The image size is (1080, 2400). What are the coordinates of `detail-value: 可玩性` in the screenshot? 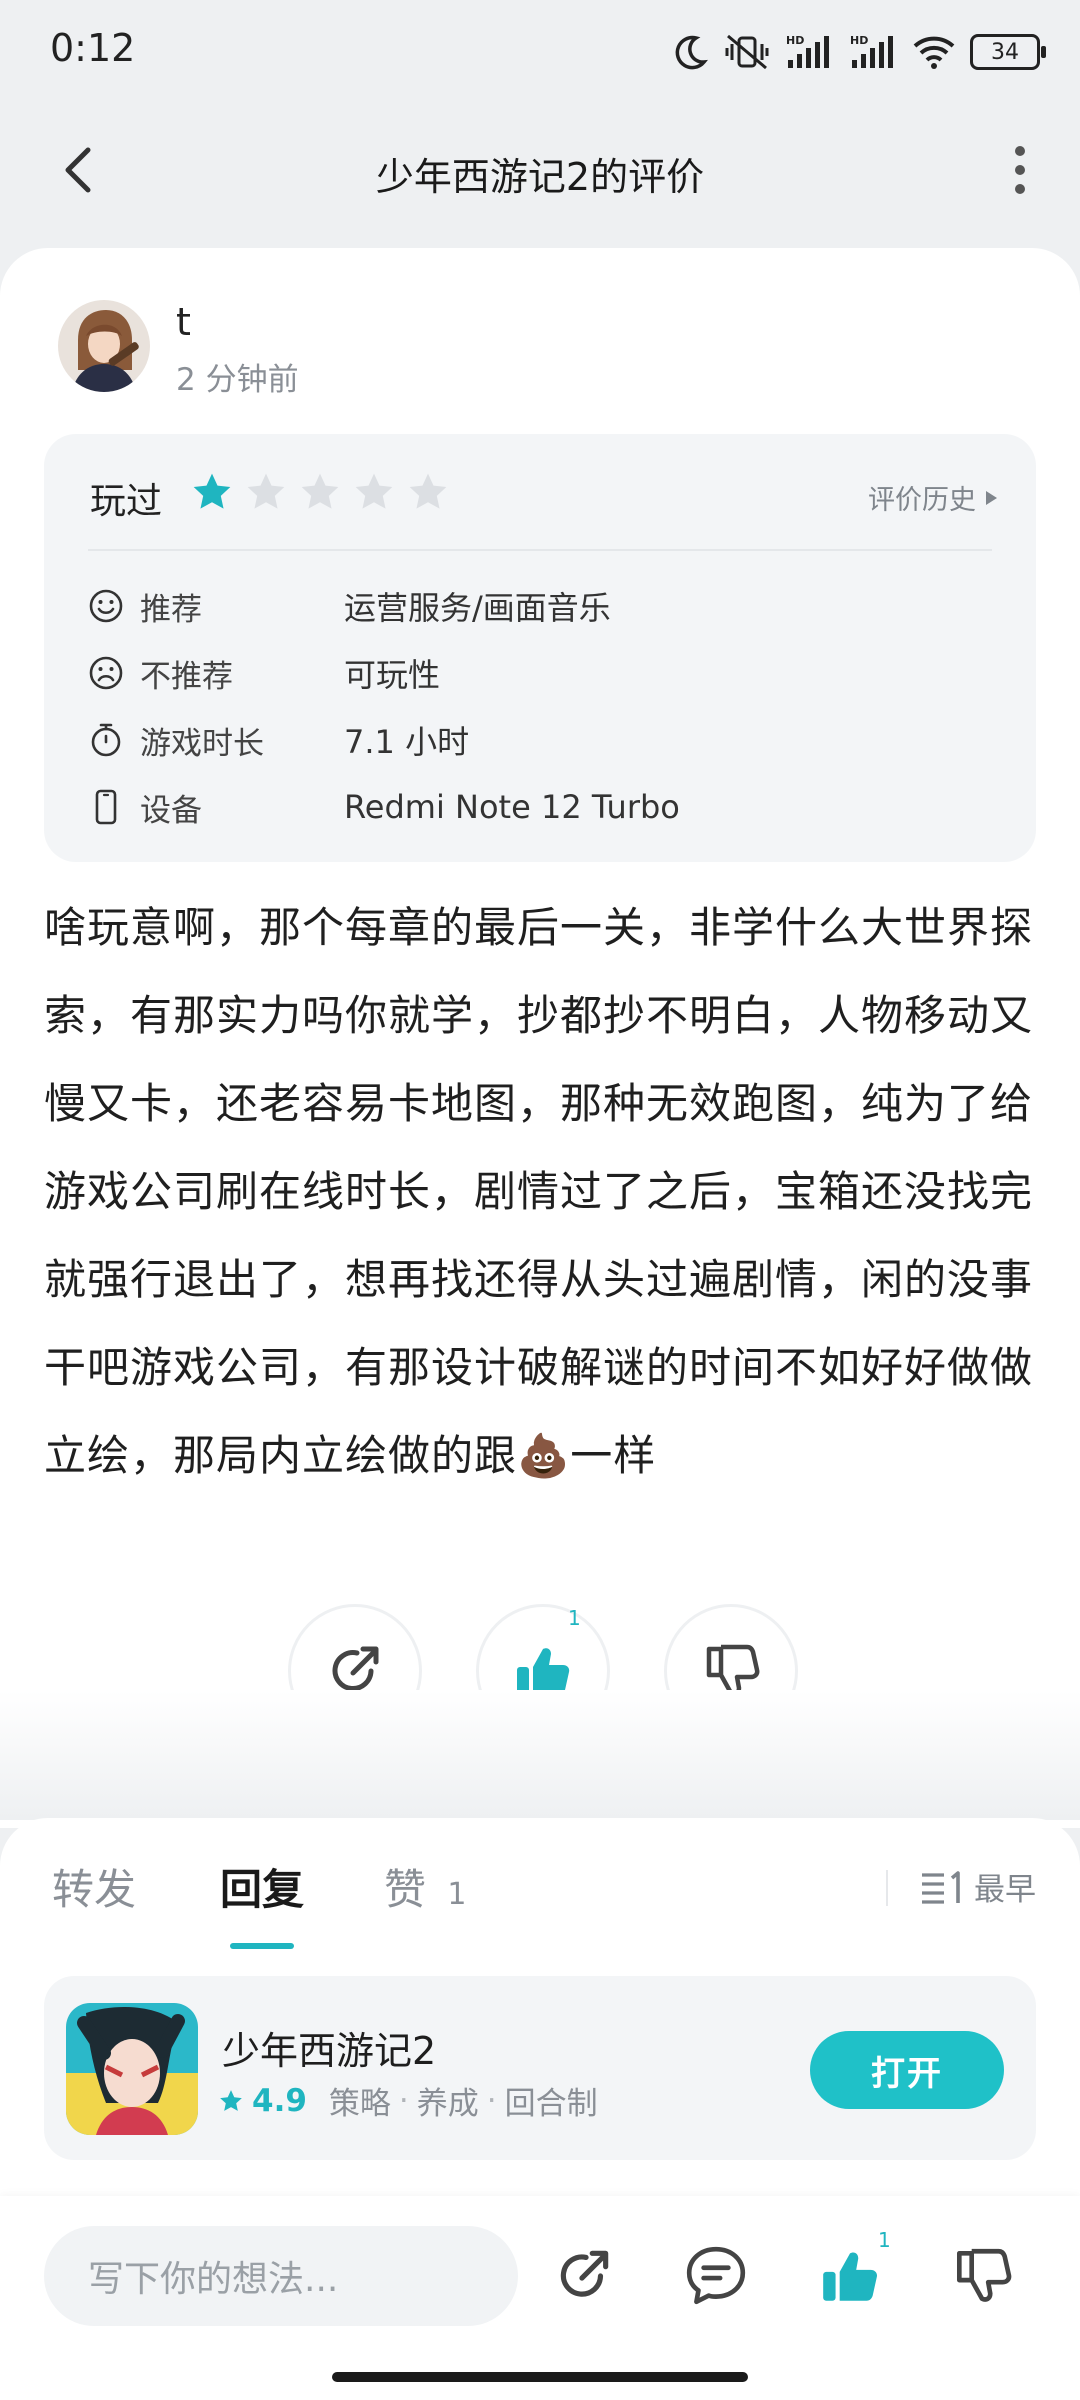 It's located at (392, 675).